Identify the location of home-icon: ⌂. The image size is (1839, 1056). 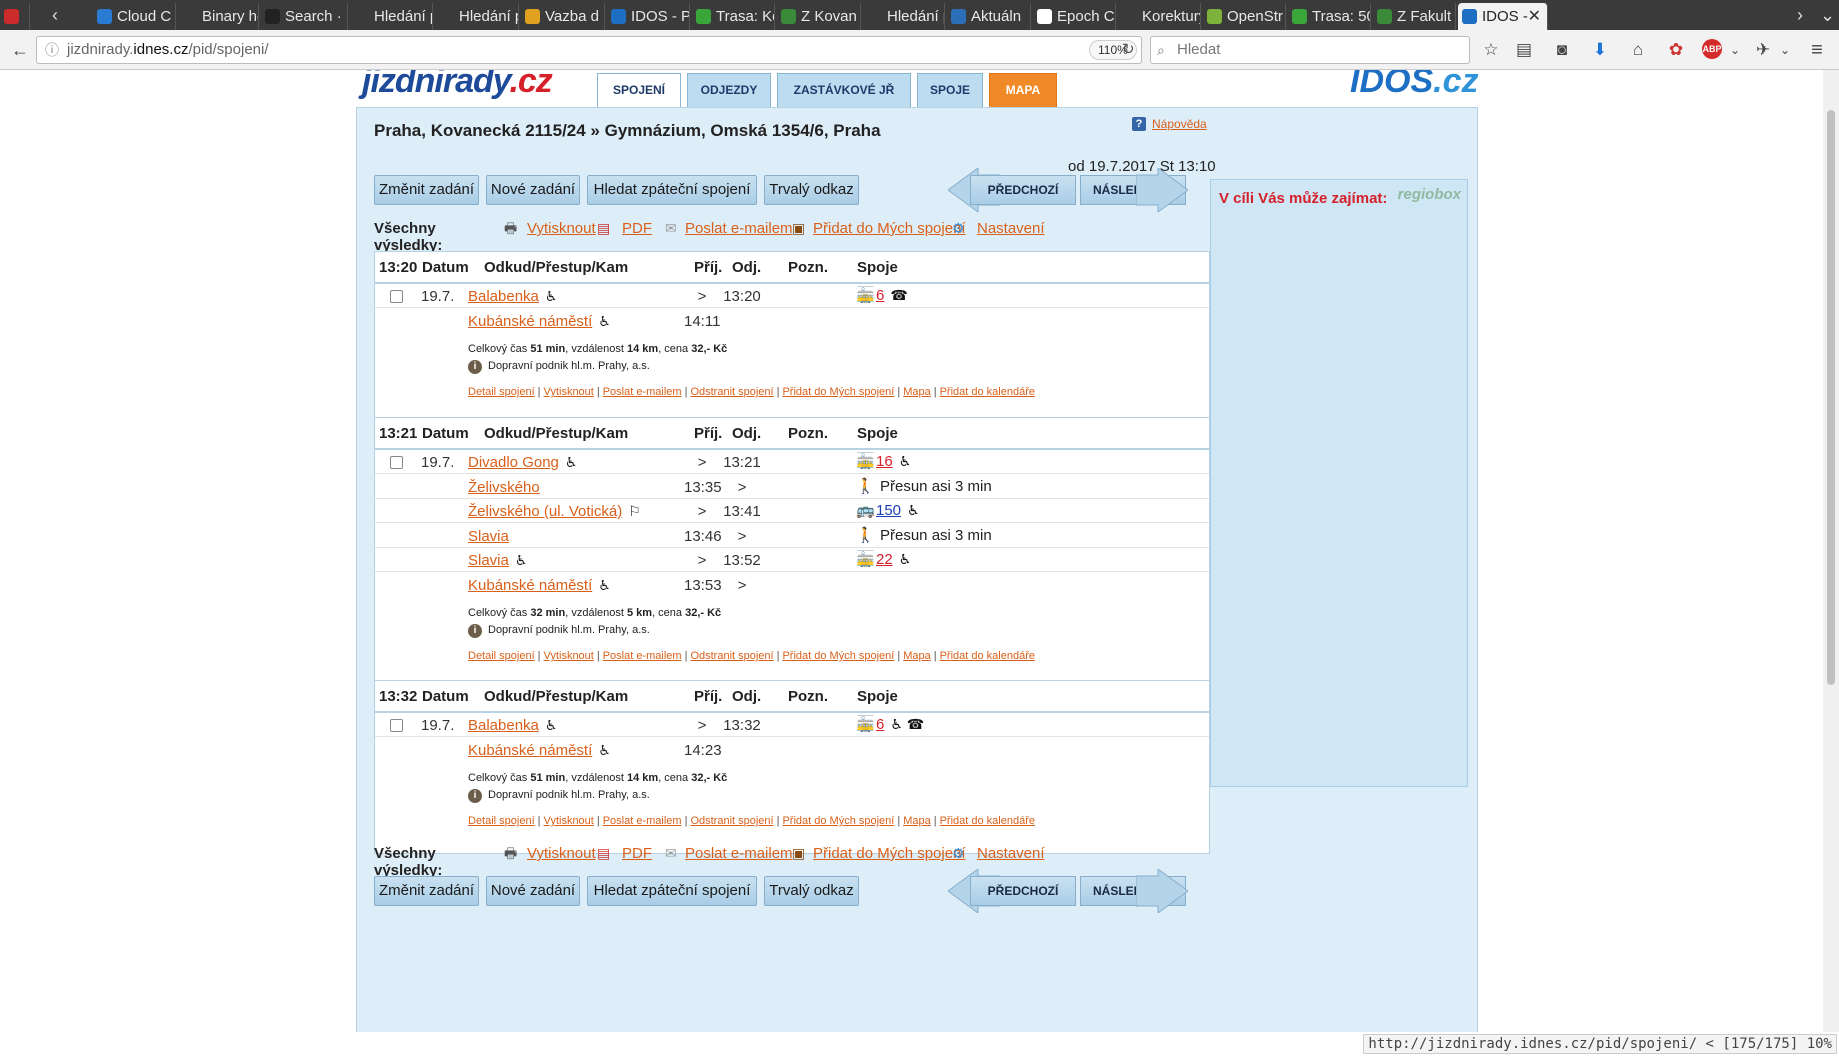
(1638, 50).